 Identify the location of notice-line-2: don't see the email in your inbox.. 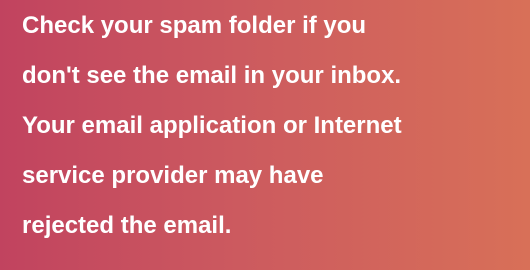
(212, 75).